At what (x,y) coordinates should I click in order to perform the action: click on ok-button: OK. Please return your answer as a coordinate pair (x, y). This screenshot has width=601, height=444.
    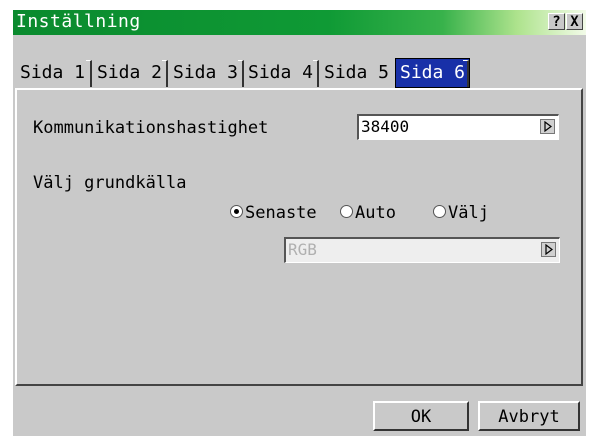
    Looking at the image, I should click on (421, 416).